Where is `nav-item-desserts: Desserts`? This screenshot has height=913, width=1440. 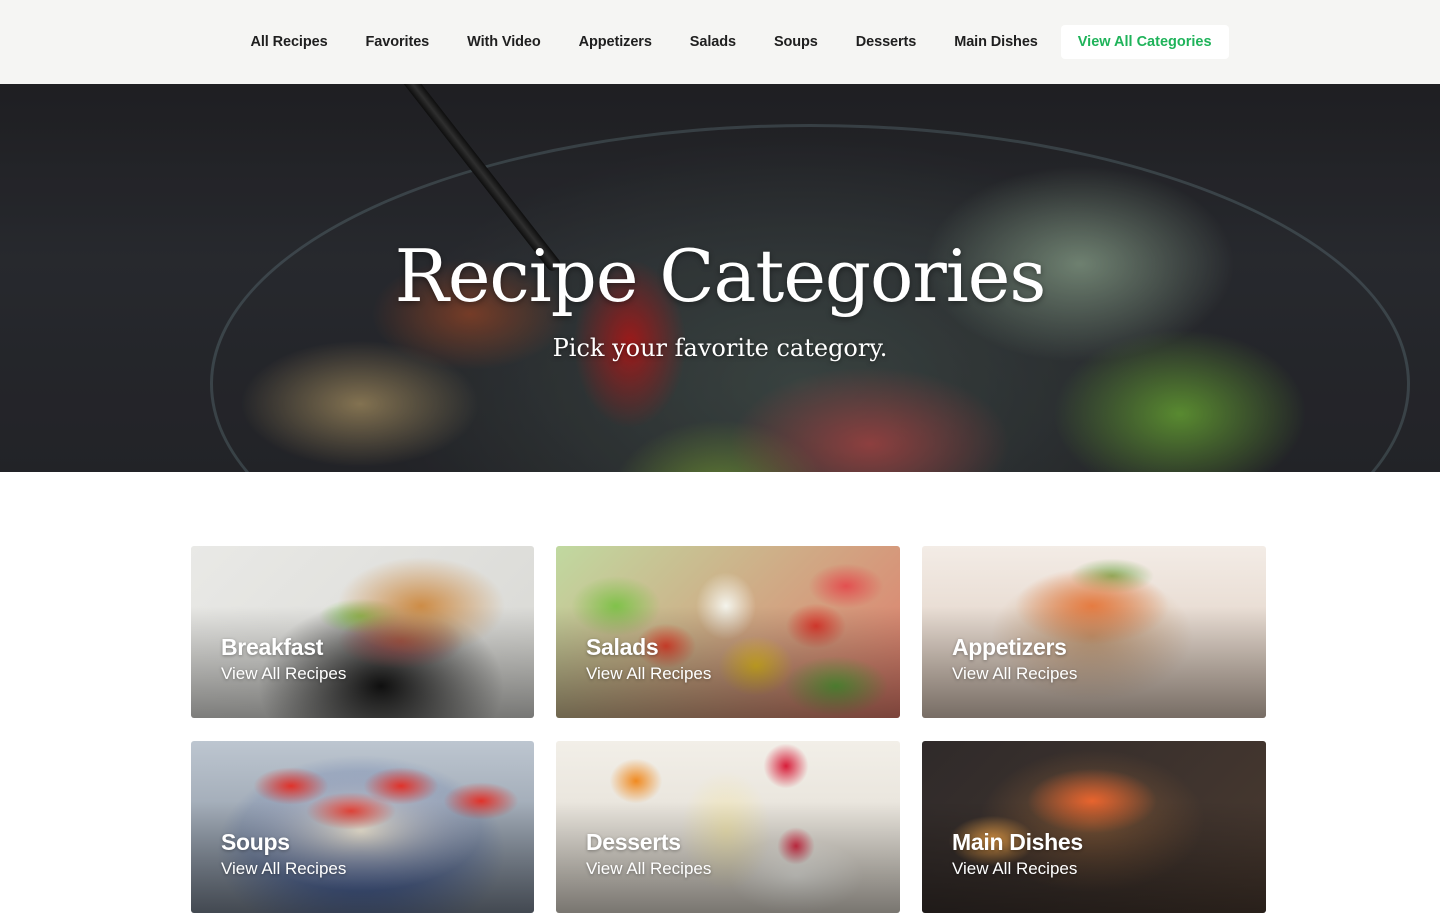
nav-item-desserts: Desserts is located at coordinates (886, 42).